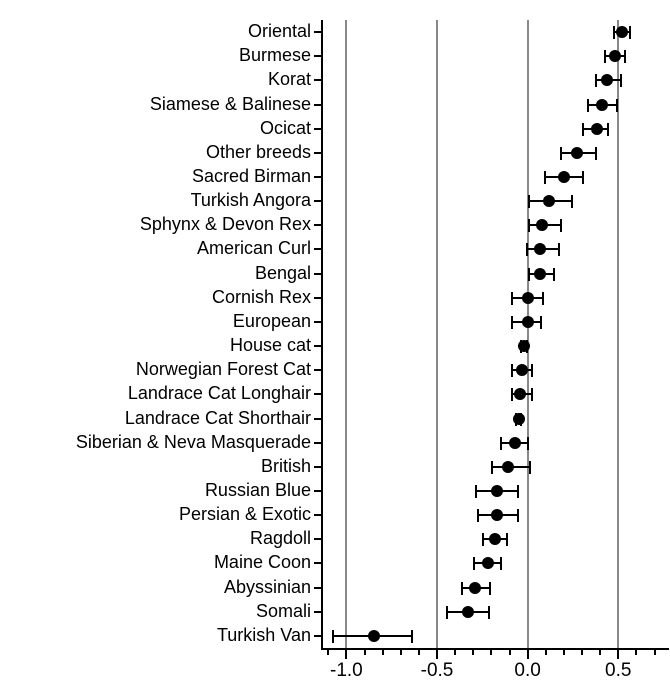 The image size is (670, 686). I want to click on y-axis-label: Persian & Exotic, so click(244, 514).